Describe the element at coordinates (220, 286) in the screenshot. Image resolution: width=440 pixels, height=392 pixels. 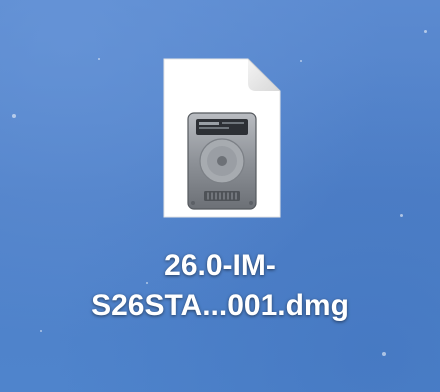
I see `file-name-label: 26.0-IM- S26STA...001.dmg` at that location.